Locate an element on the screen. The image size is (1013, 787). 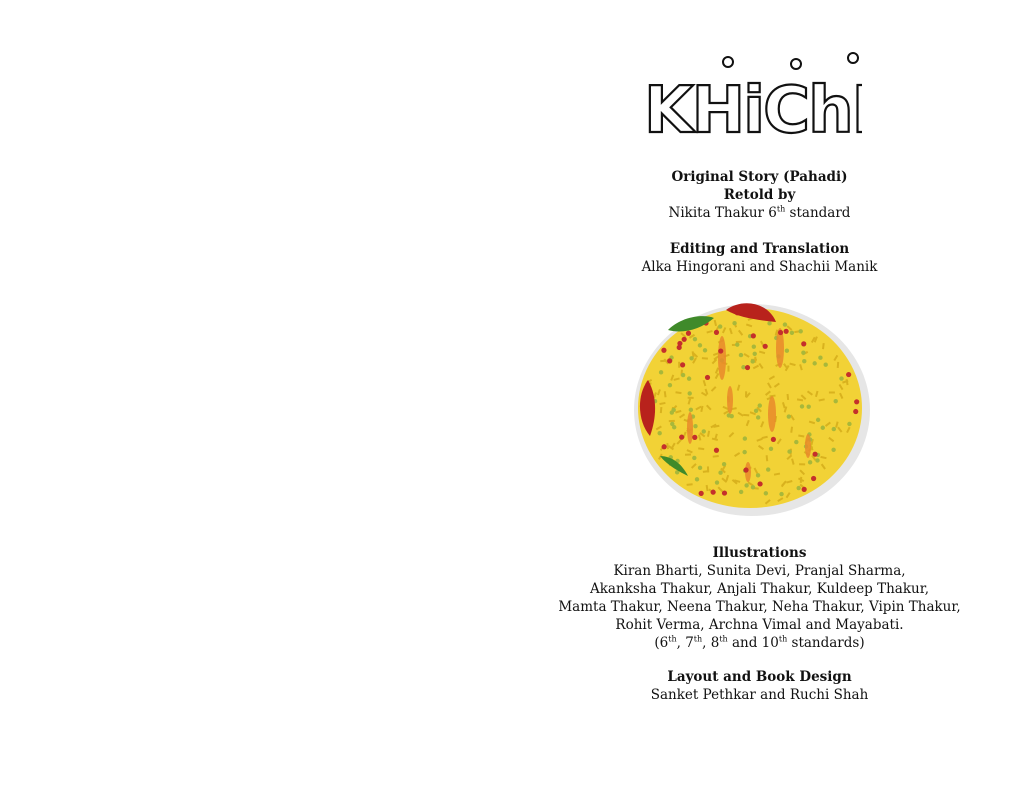
book-title: KHiChDi is located at coordinates (753, 108).